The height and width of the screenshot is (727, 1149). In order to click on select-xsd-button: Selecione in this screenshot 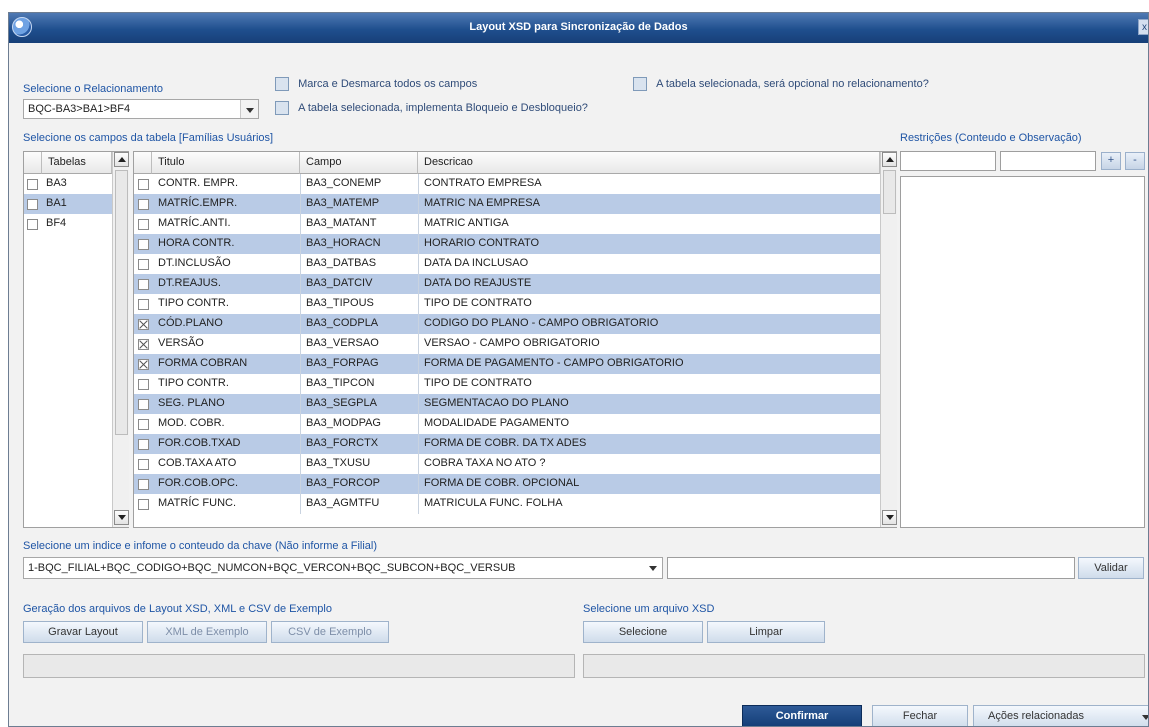, I will do `click(643, 632)`.